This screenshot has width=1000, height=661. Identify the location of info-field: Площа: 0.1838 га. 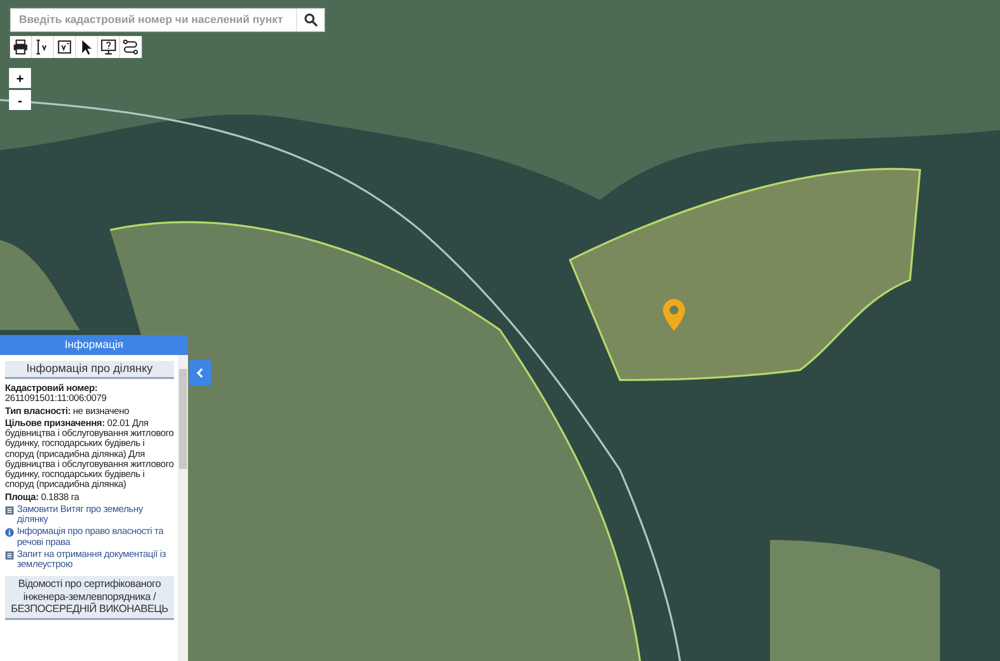
(89, 497).